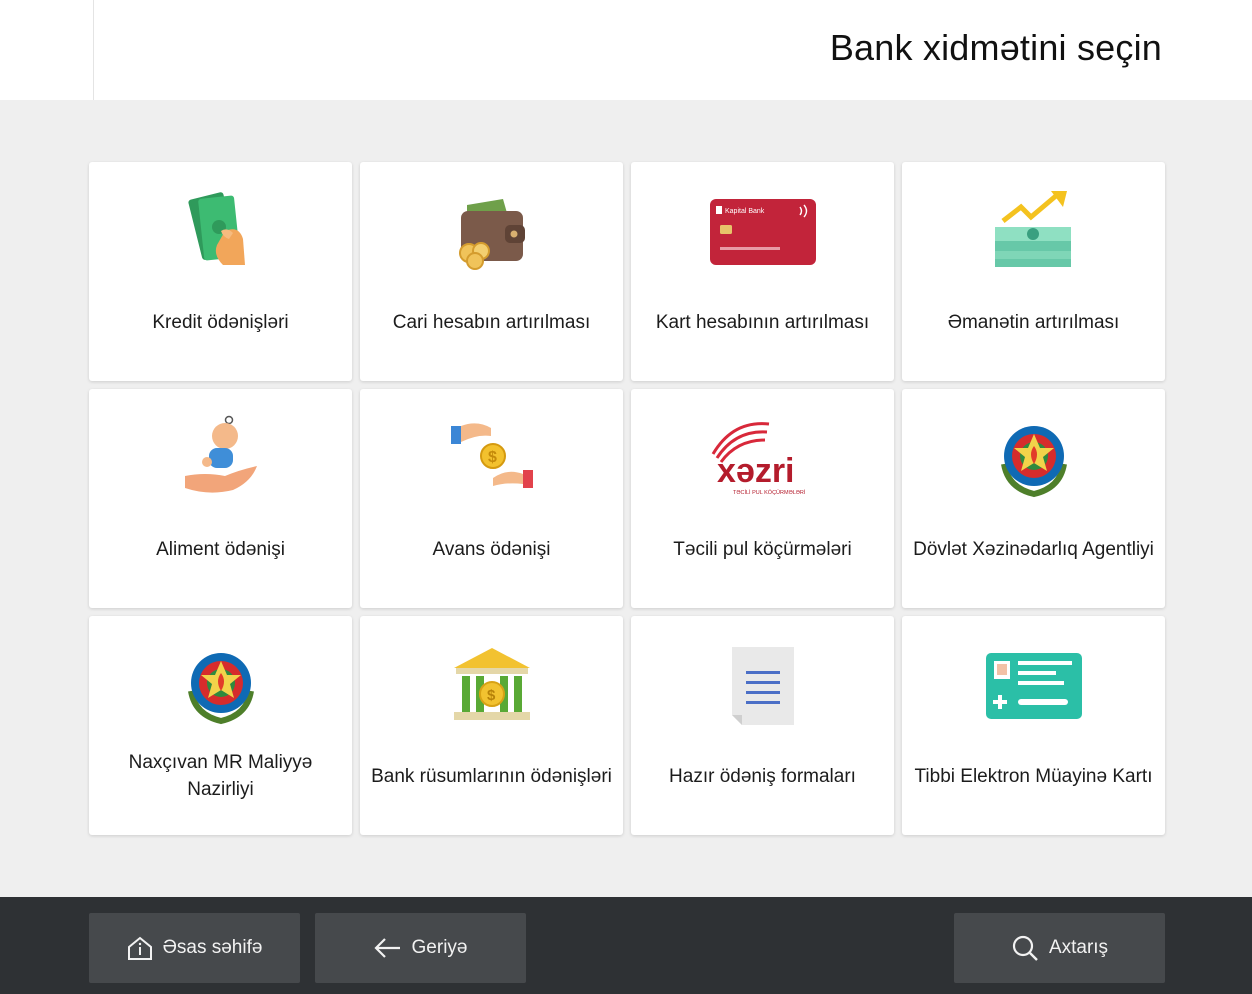 The height and width of the screenshot is (994, 1252). I want to click on page-title: Bank xidmətini seçin, so click(995, 47).